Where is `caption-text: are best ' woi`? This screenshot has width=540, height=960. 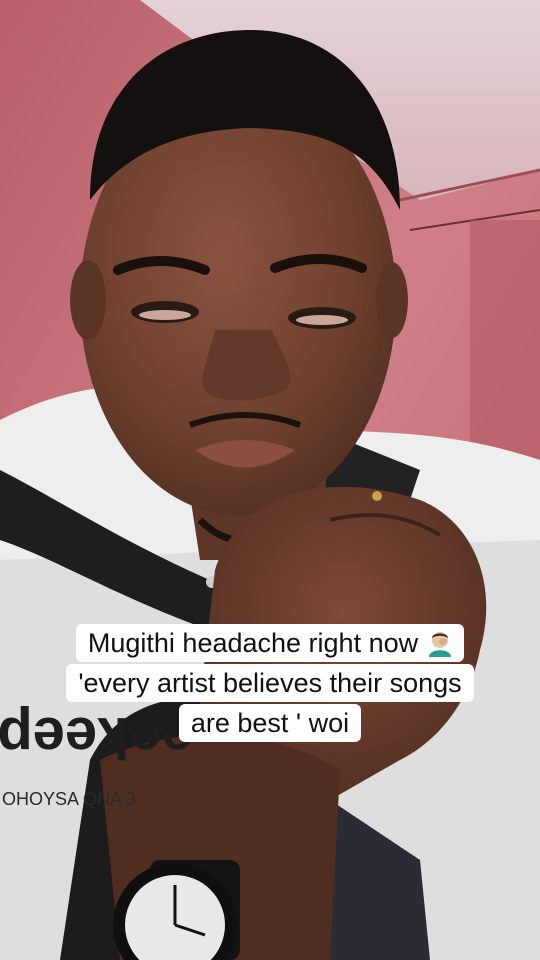
caption-text: are best ' woi is located at coordinates (270, 723).